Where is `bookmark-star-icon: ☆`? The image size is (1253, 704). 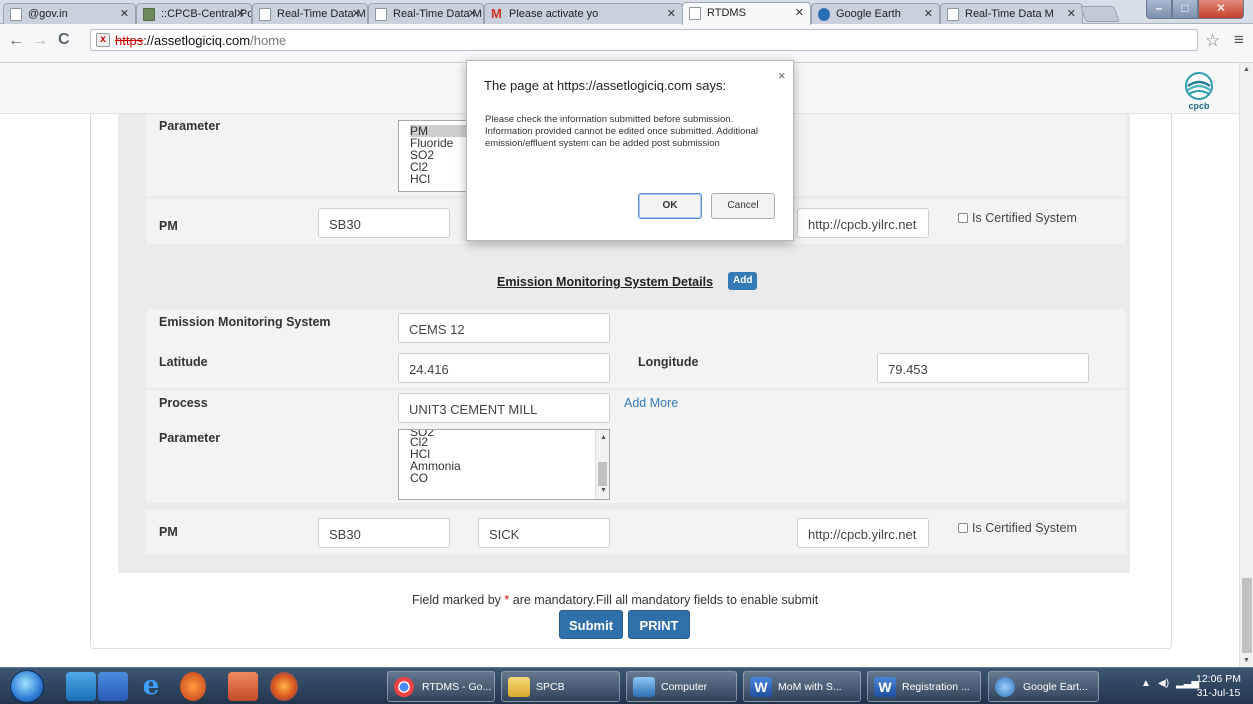 bookmark-star-icon: ☆ is located at coordinates (1212, 41).